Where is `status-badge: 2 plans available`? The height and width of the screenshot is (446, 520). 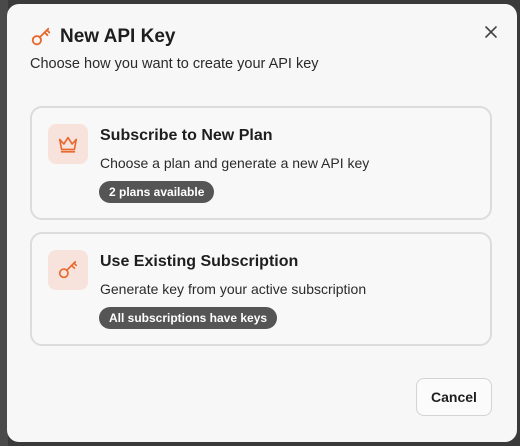 status-badge: 2 plans available is located at coordinates (157, 192).